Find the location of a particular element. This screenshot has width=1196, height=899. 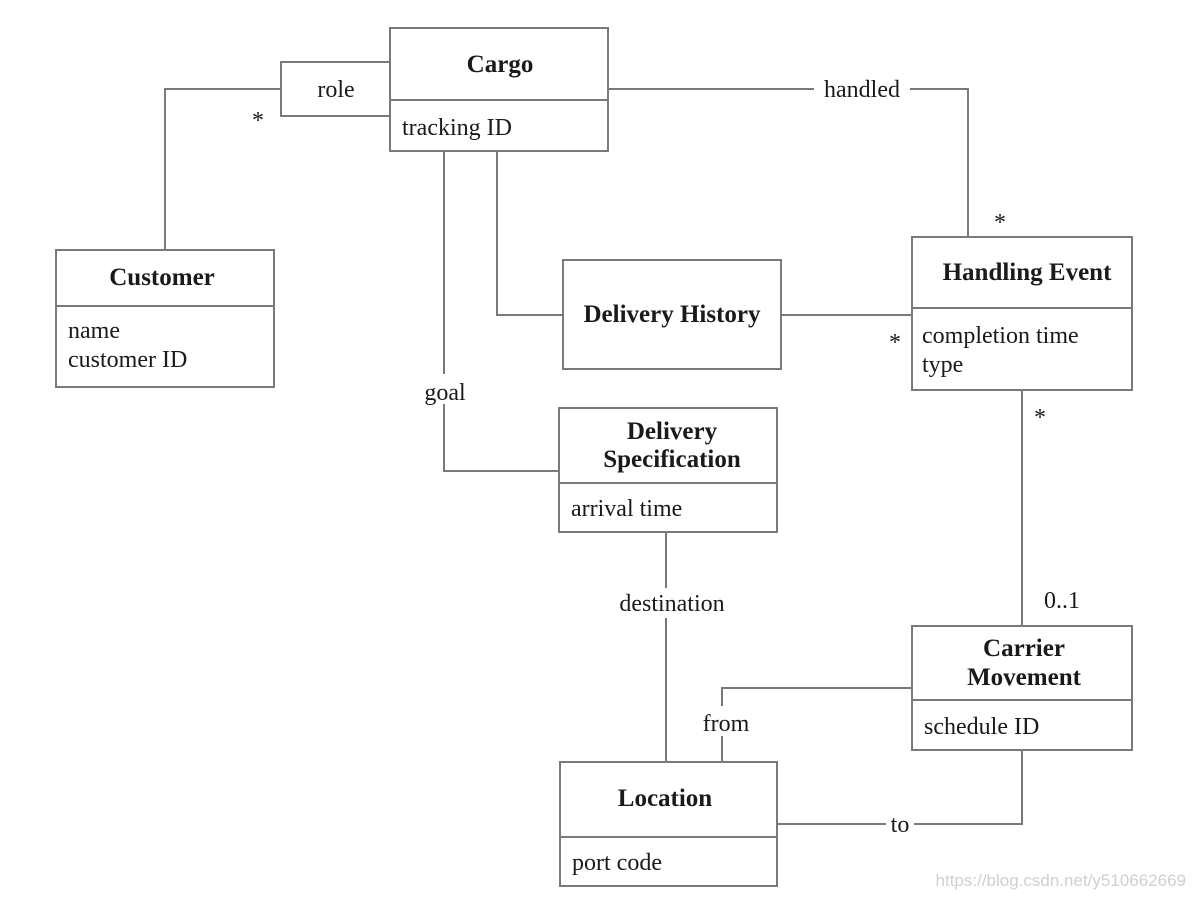

class-location: Location port code is located at coordinates (668, 824).